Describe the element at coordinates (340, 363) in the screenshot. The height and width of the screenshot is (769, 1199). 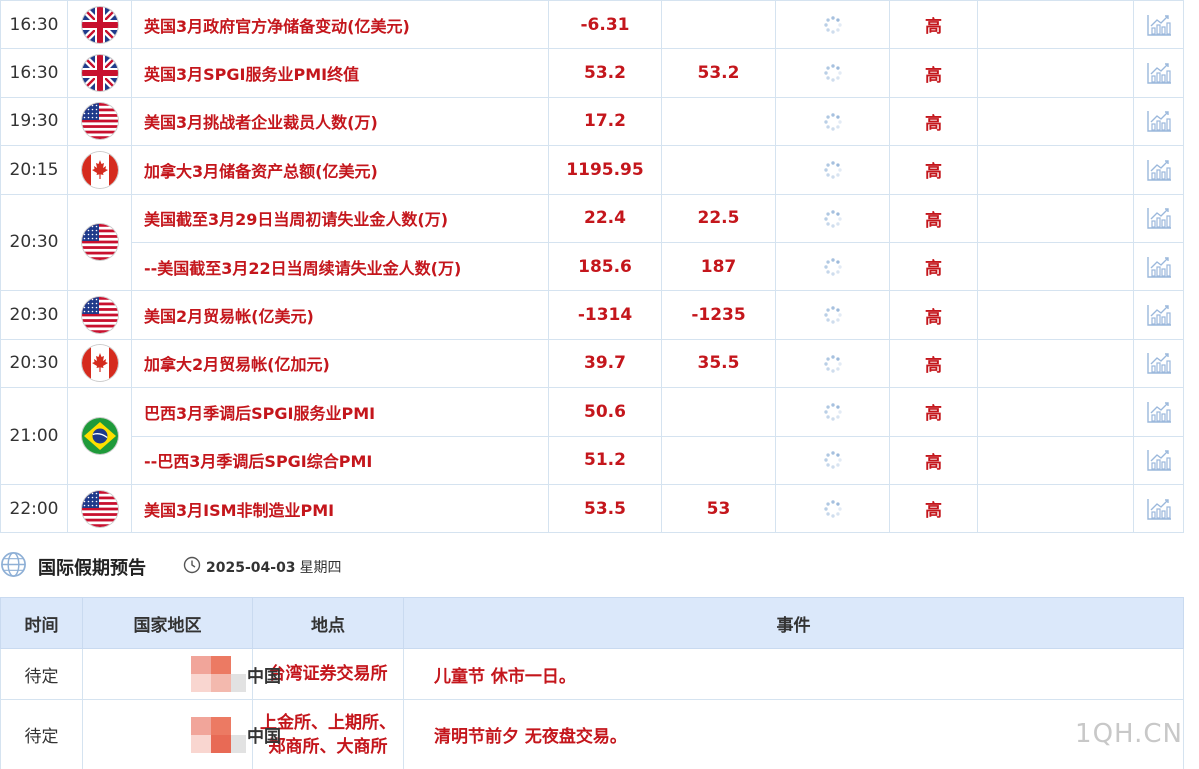
I see `event-name: 加拿大2月贸易帐(亿加元)` at that location.